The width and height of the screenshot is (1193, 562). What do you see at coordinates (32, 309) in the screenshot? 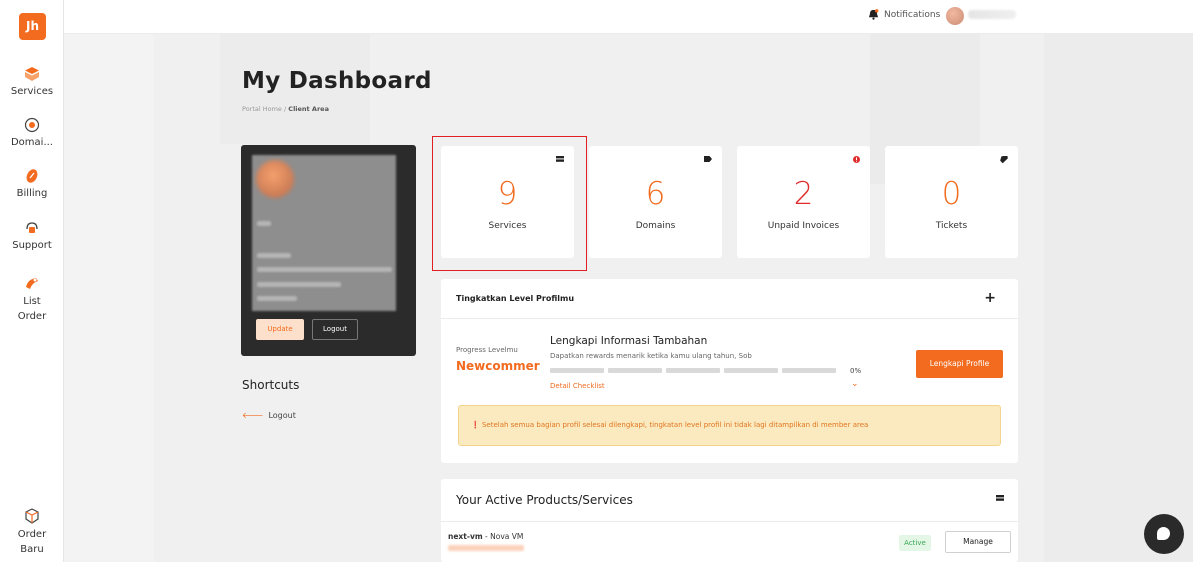
I see `sidebar-item-label: List Order` at bounding box center [32, 309].